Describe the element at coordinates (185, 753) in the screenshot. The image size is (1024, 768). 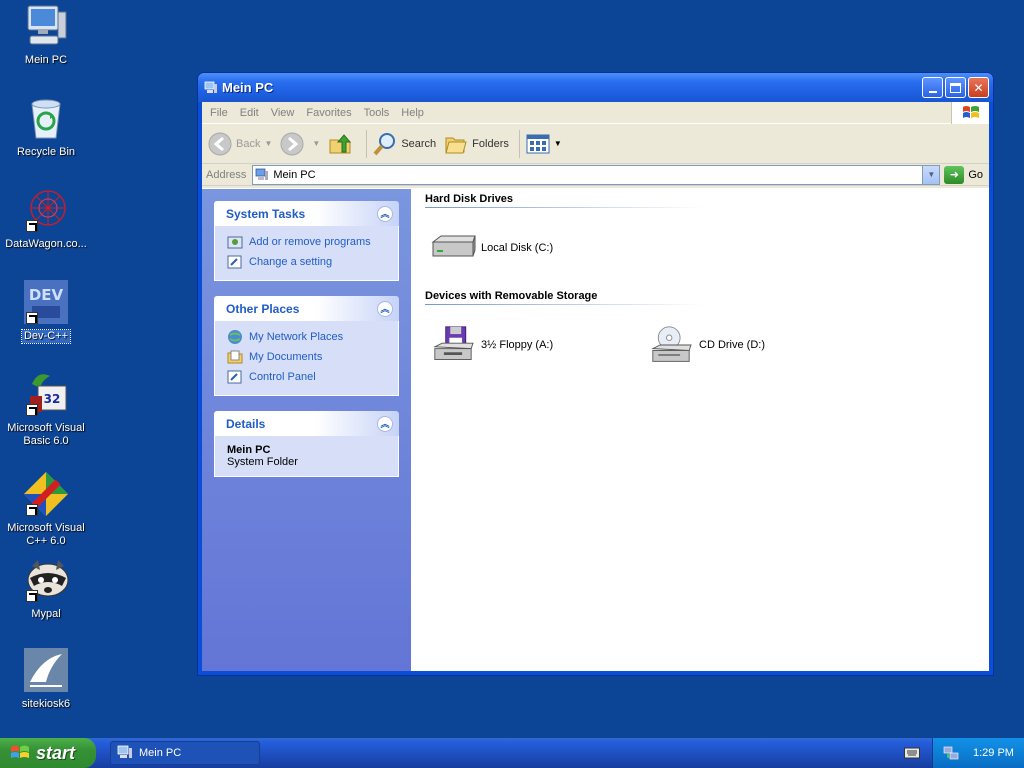
I see `taskbar-button-mein-pc: Mein PC` at that location.